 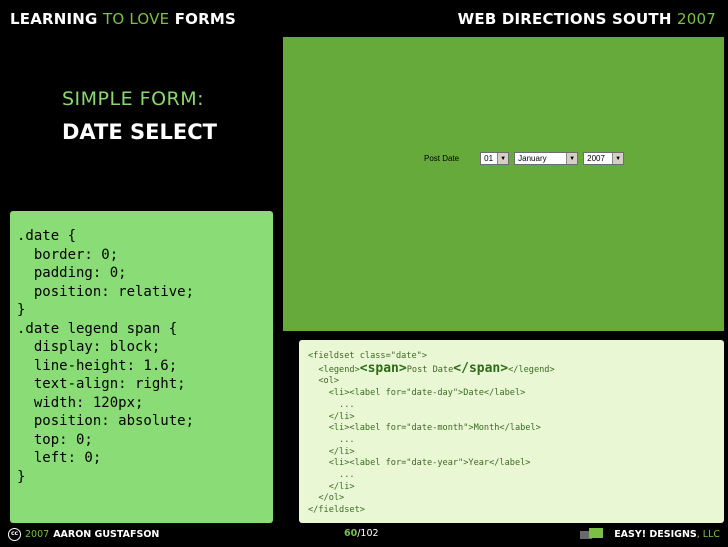 I want to click on post-date-field: Post Date 01 ▼ January ▼ 2007 ▼, so click(x=524, y=158).